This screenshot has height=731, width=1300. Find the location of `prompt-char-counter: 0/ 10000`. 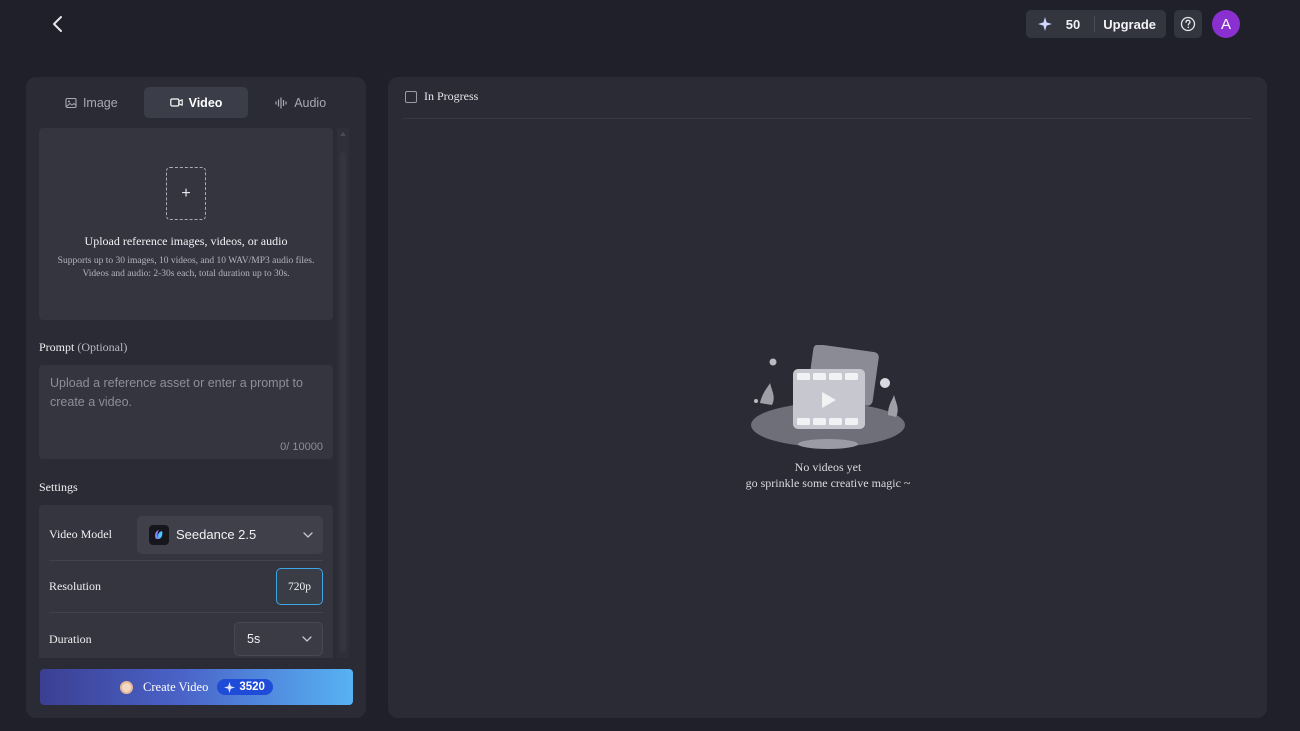

prompt-char-counter: 0/ 10000 is located at coordinates (301, 447).